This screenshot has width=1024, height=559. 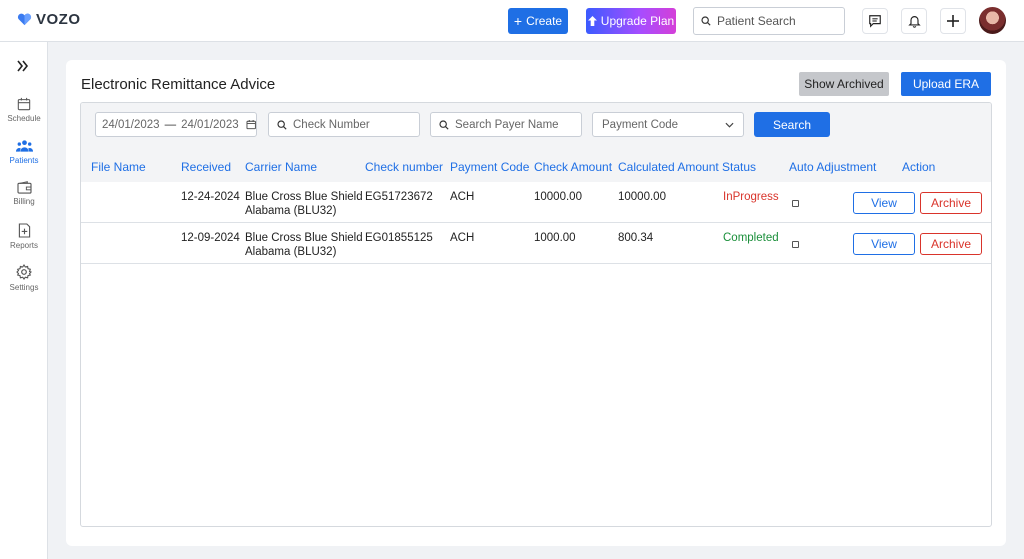 I want to click on logo-text: VOZO, so click(x=58, y=19).